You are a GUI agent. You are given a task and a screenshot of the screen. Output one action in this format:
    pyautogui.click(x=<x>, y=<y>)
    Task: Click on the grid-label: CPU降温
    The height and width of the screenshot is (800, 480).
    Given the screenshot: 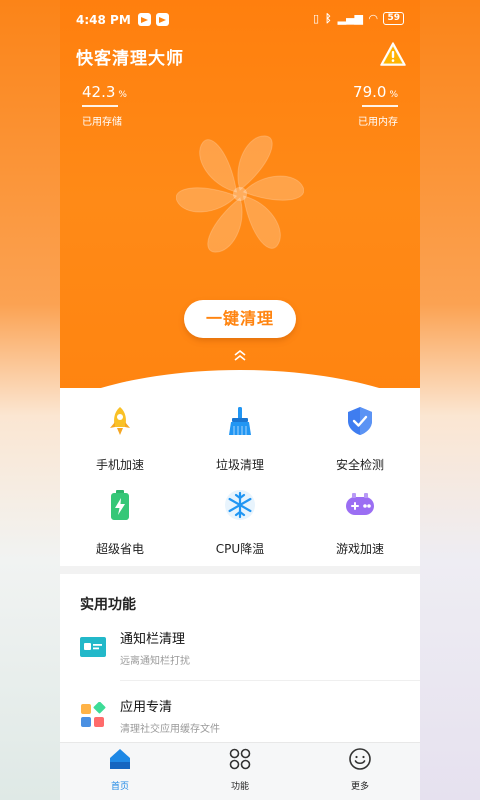 What is the action you would take?
    pyautogui.click(x=240, y=549)
    